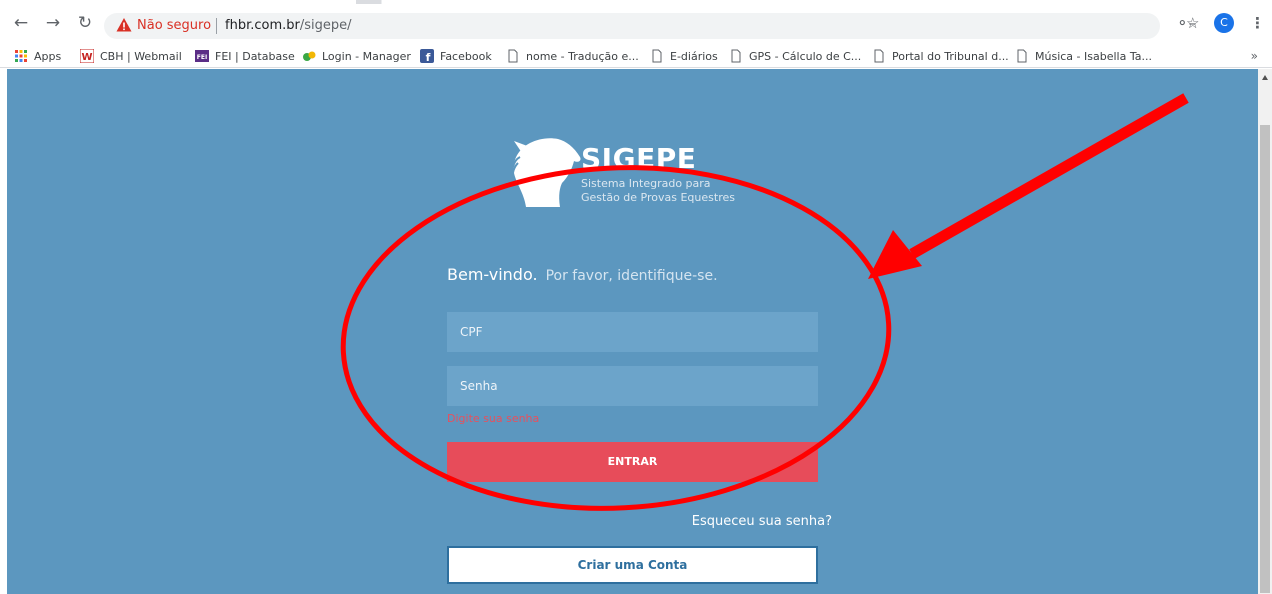 Image resolution: width=1272 pixels, height=594 pixels. What do you see at coordinates (21, 23) in the screenshot?
I see `back-arrow-icon: ←` at bounding box center [21, 23].